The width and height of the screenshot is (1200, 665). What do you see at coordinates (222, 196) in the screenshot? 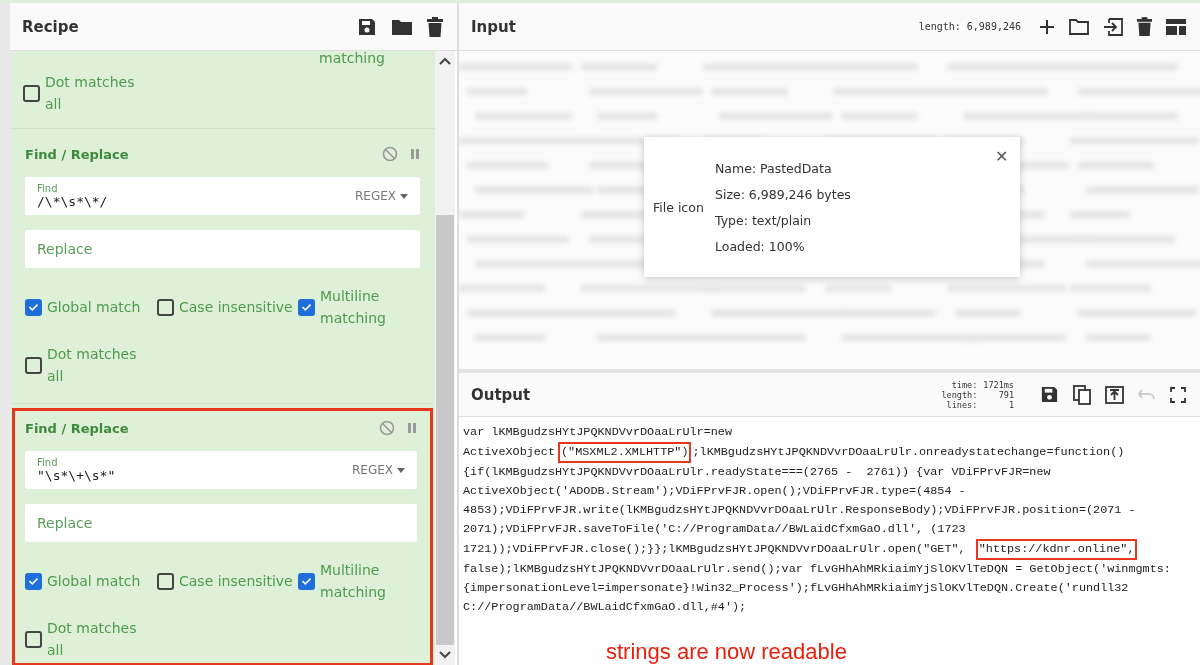
I see `find-field: Find /\*\s*\*/ REGEX` at bounding box center [222, 196].